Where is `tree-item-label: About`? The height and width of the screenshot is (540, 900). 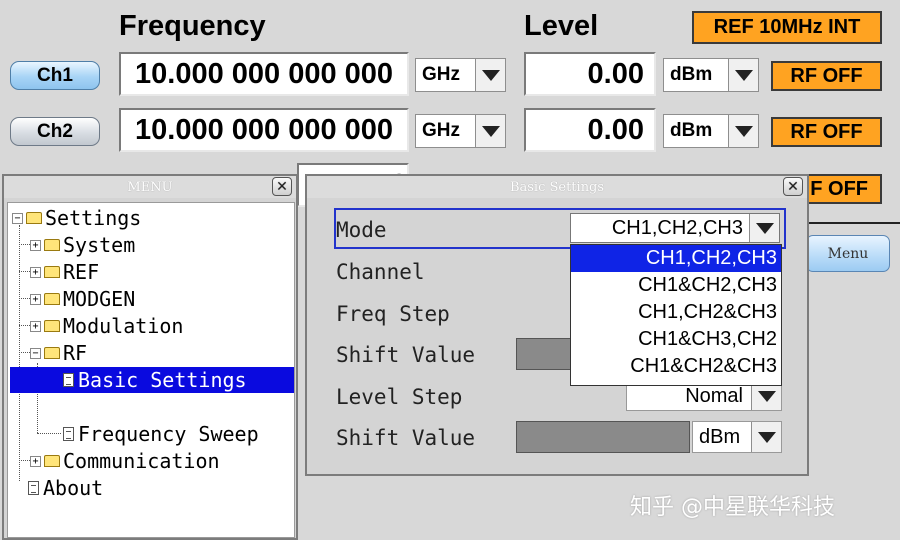 tree-item-label: About is located at coordinates (73, 488).